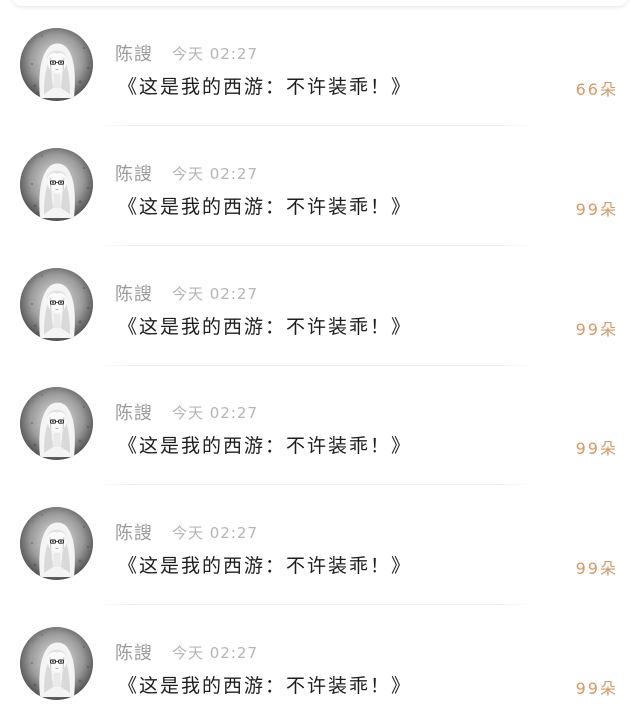 This screenshot has width=640, height=719. I want to click on flower-count: 66朵, so click(596, 89).